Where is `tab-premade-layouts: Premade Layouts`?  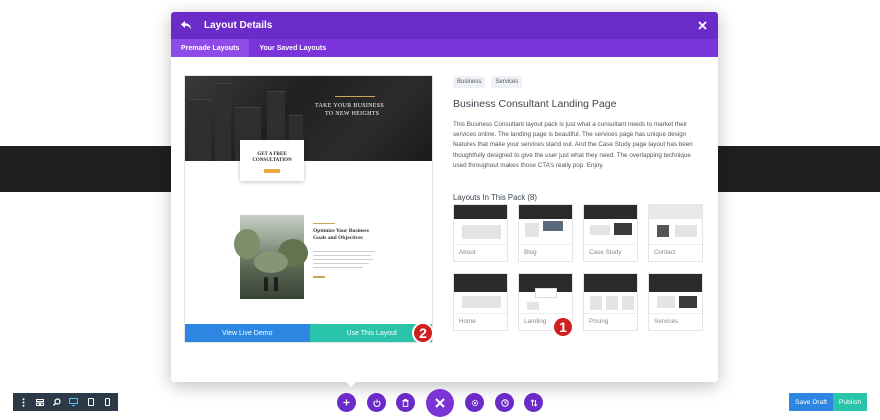
tab-premade-layouts: Premade Layouts is located at coordinates (210, 48).